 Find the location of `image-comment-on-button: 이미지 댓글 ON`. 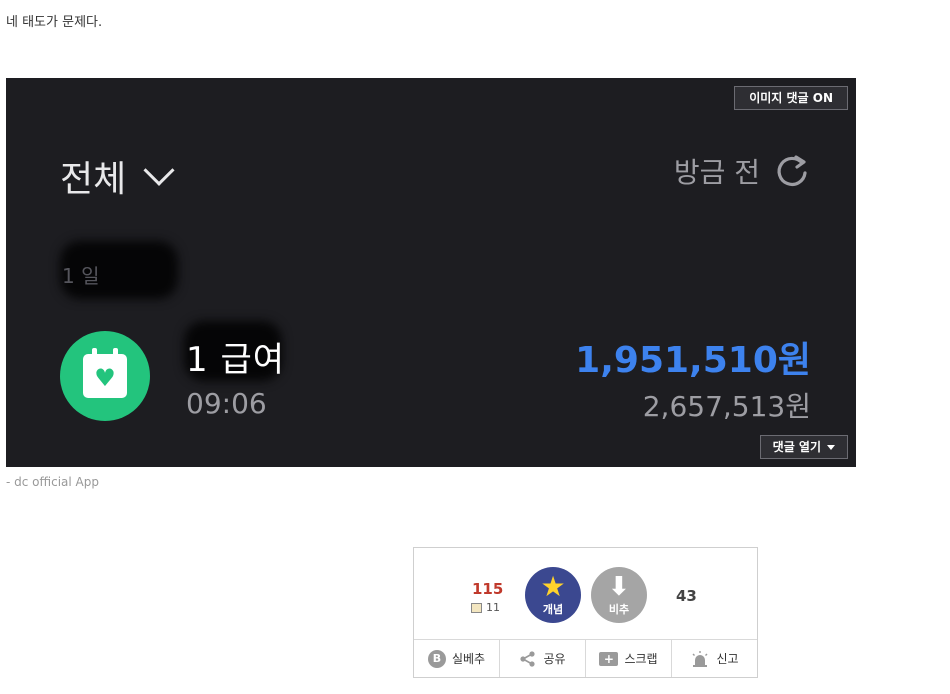

image-comment-on-button: 이미지 댓글 ON is located at coordinates (791, 98).